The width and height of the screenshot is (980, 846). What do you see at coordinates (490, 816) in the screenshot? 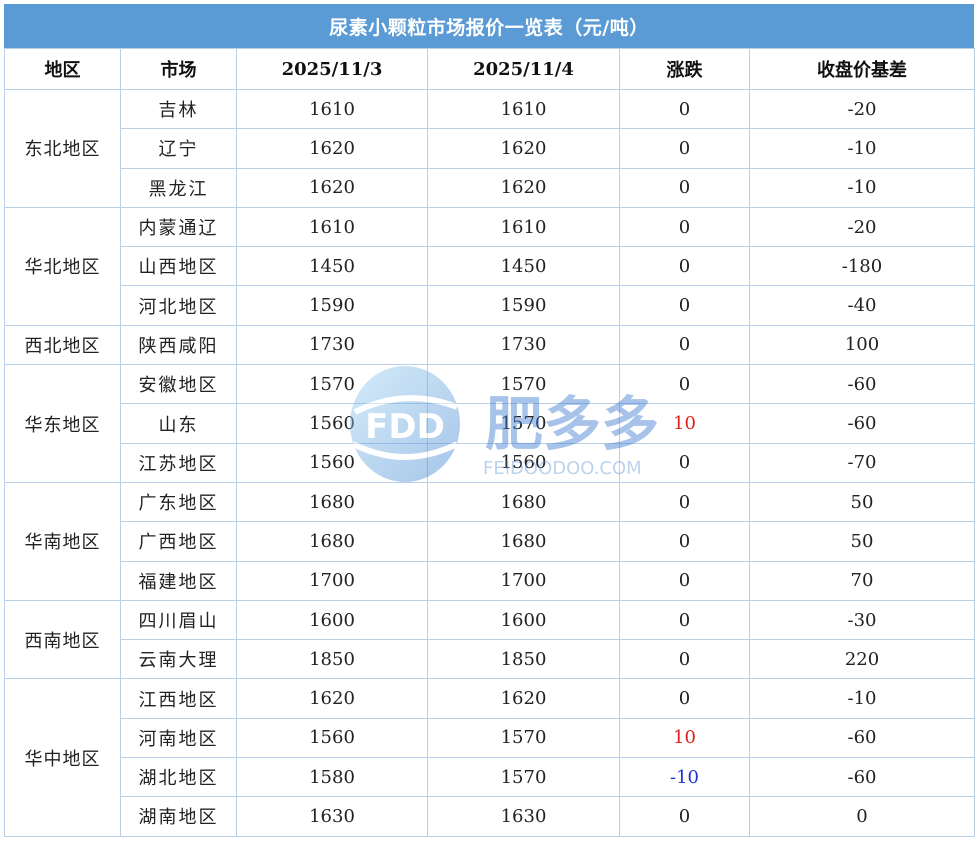
I see `table-row: 湖南地区 1630 1630 0 0` at bounding box center [490, 816].